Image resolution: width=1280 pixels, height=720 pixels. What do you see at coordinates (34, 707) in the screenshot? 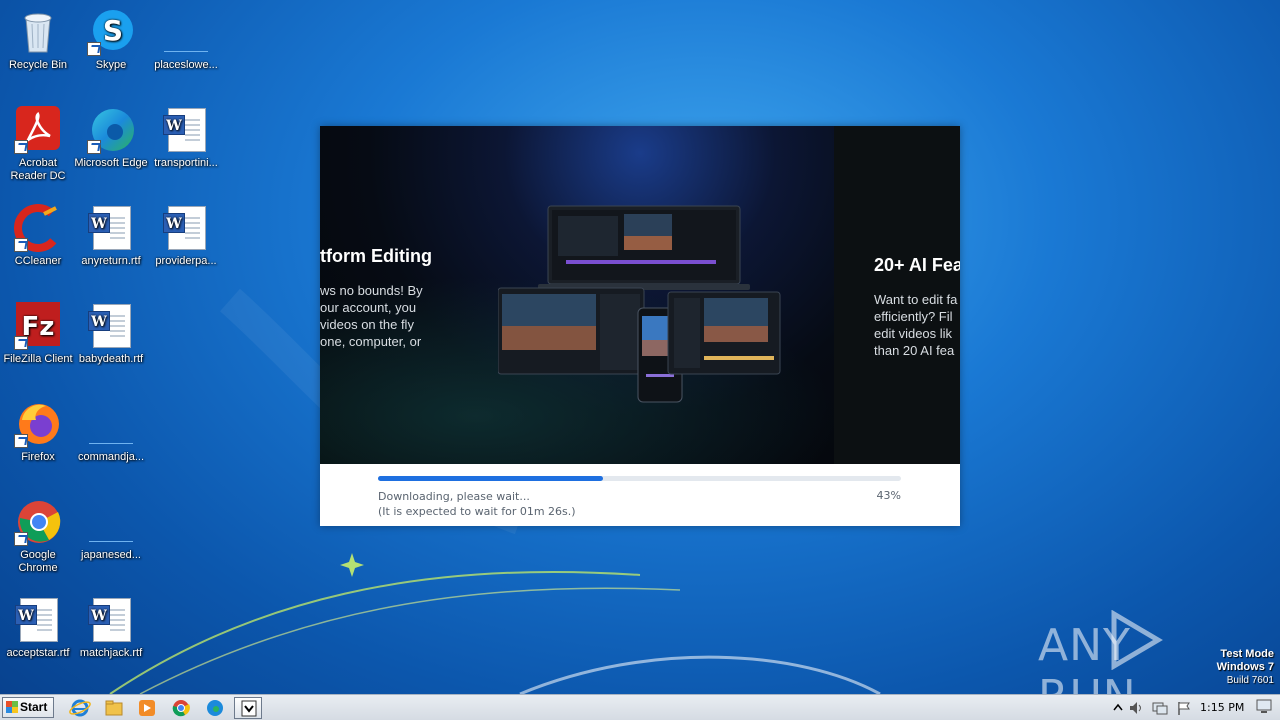
I see `start-label: Start` at bounding box center [34, 707].